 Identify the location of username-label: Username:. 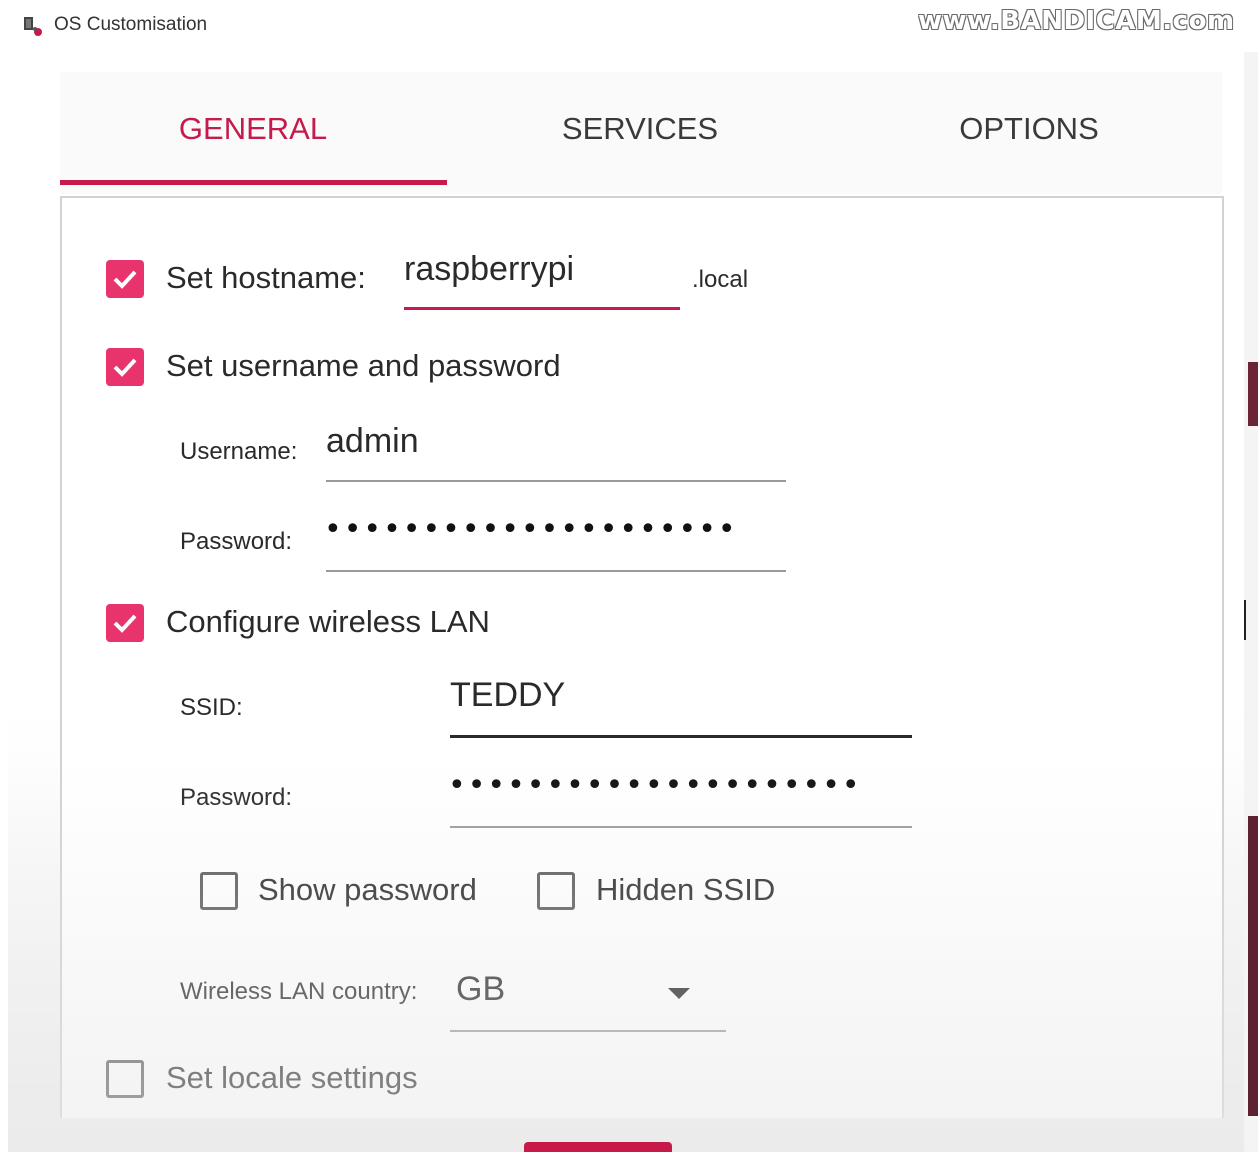
(239, 451).